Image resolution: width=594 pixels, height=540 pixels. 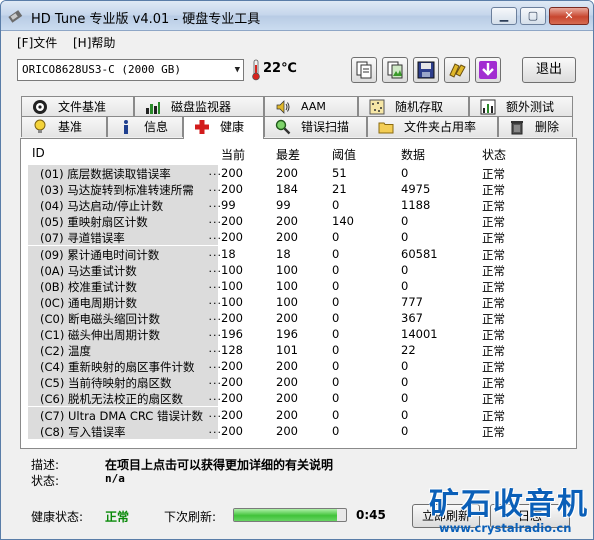 What do you see at coordinates (298, 189) in the screenshot?
I see `table-row: (03) 马达旋转到标准转速所需... 200 184 21 4975 正常` at bounding box center [298, 189].